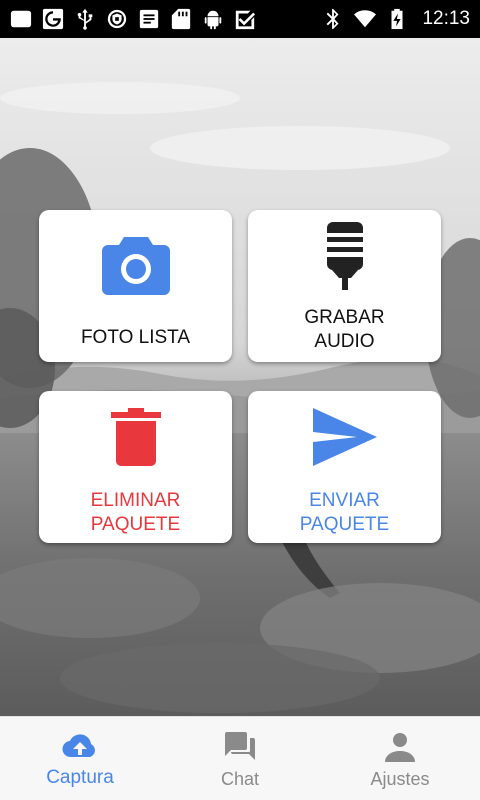  What do you see at coordinates (149, 19) in the screenshot?
I see `notes-icon` at bounding box center [149, 19].